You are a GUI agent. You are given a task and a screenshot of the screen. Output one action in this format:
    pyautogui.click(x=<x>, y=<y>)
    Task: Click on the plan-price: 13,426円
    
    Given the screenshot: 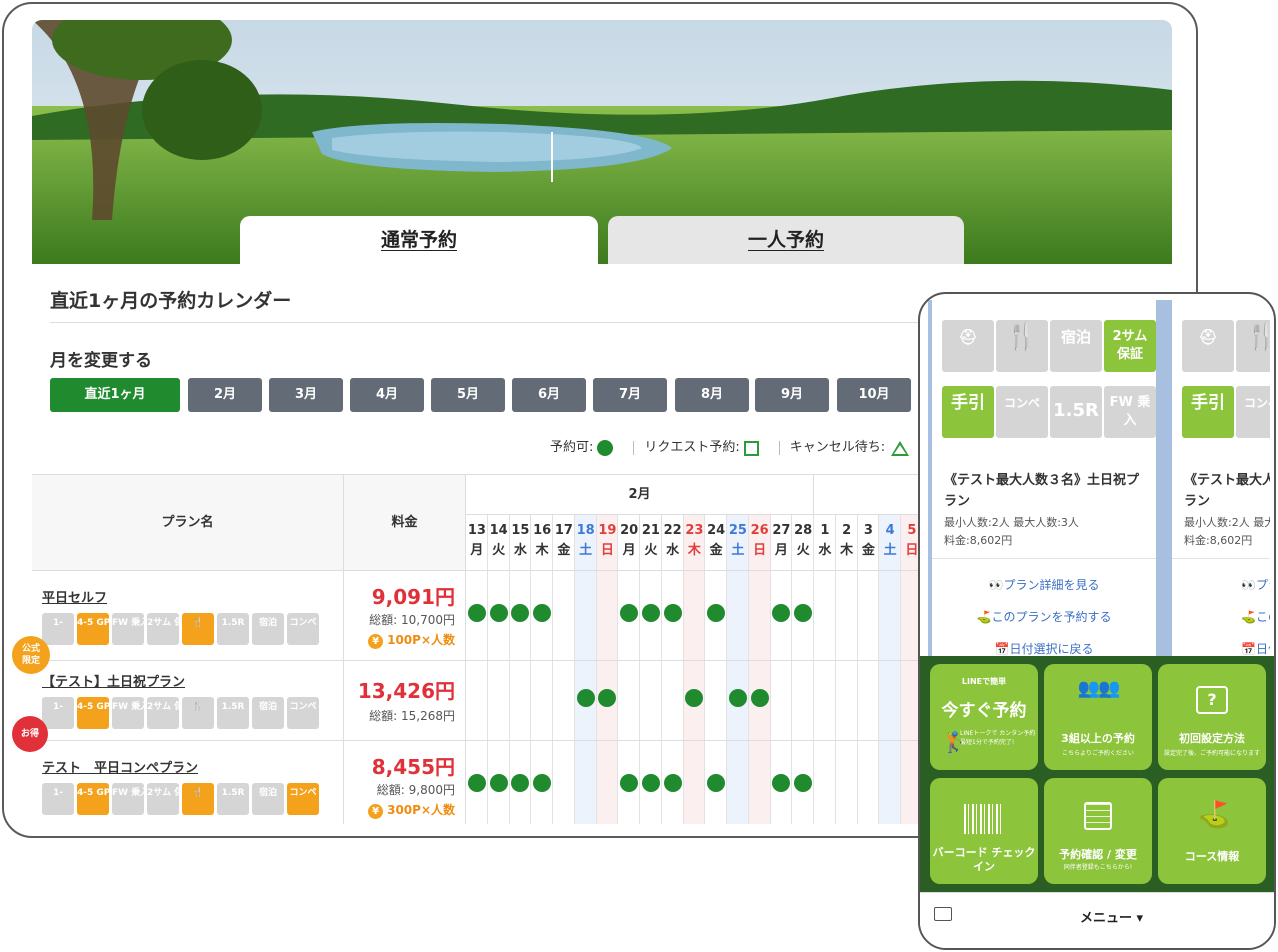 What is the action you would take?
    pyautogui.click(x=406, y=691)
    